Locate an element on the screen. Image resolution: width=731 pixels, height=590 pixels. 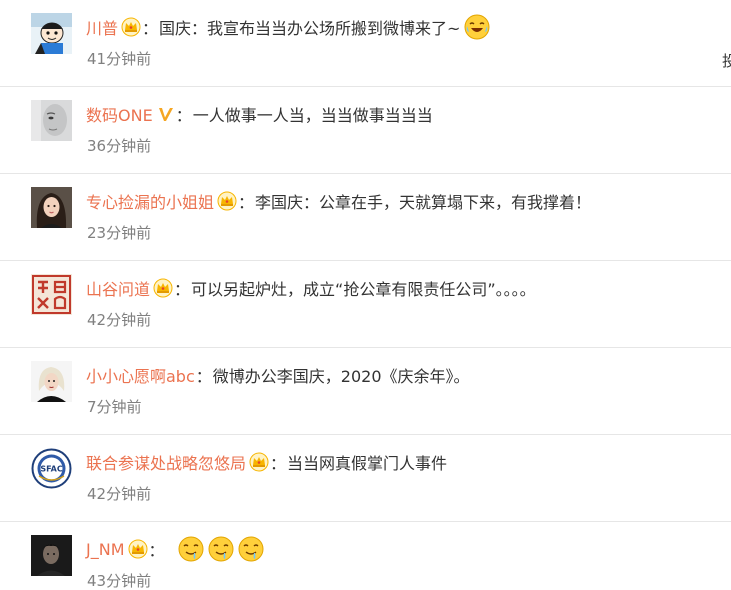
comment-line: J_NM ： is located at coordinates (175, 549).